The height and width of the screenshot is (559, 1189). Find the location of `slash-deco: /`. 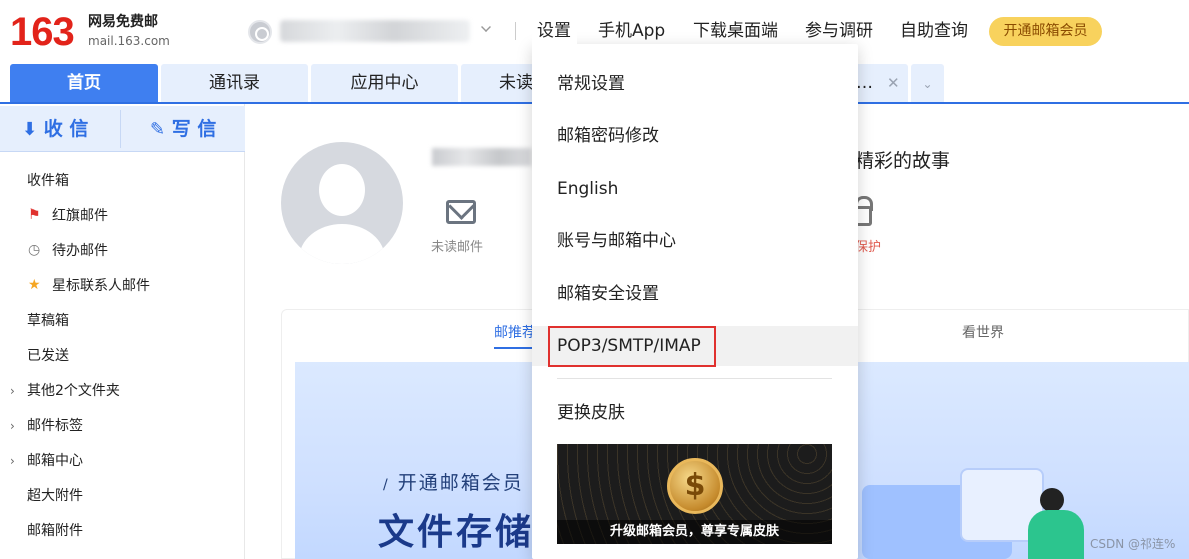

slash-deco: / is located at coordinates (386, 485).